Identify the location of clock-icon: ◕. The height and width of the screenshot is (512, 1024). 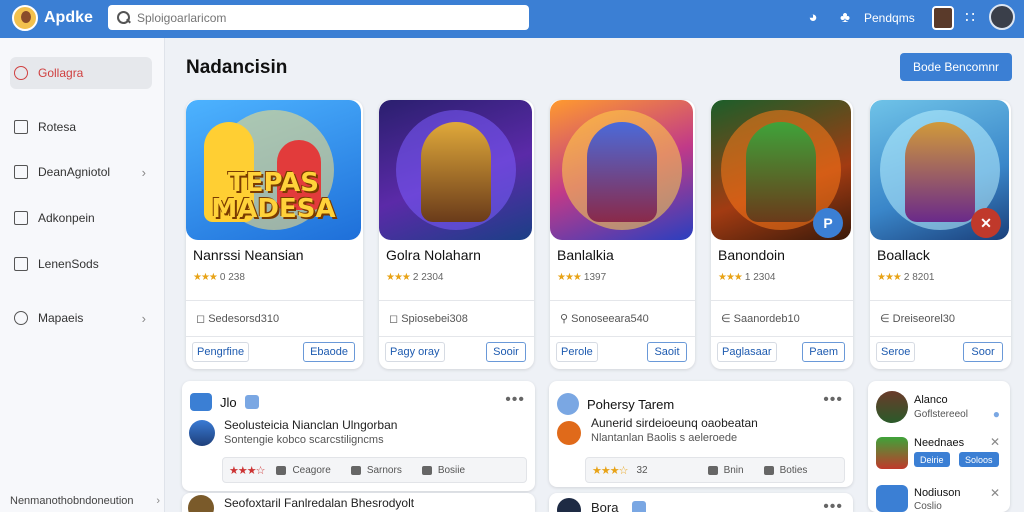
(813, 18).